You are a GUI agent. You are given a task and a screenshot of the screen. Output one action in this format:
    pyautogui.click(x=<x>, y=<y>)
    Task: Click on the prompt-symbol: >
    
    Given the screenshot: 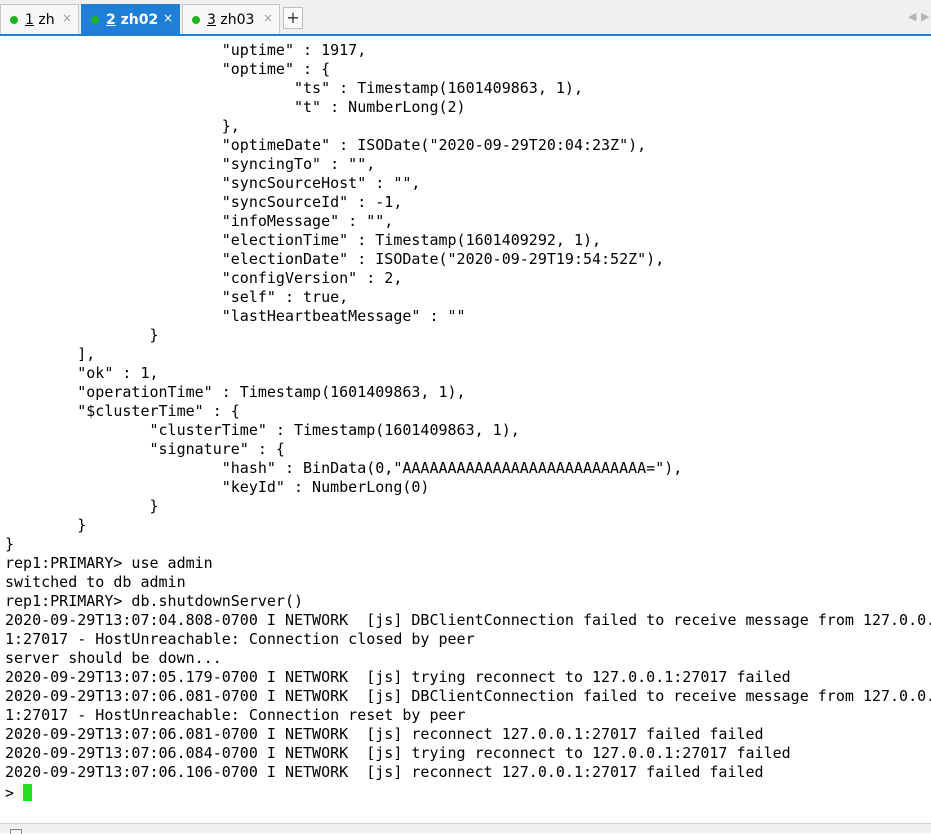 What is the action you would take?
    pyautogui.click(x=10, y=792)
    